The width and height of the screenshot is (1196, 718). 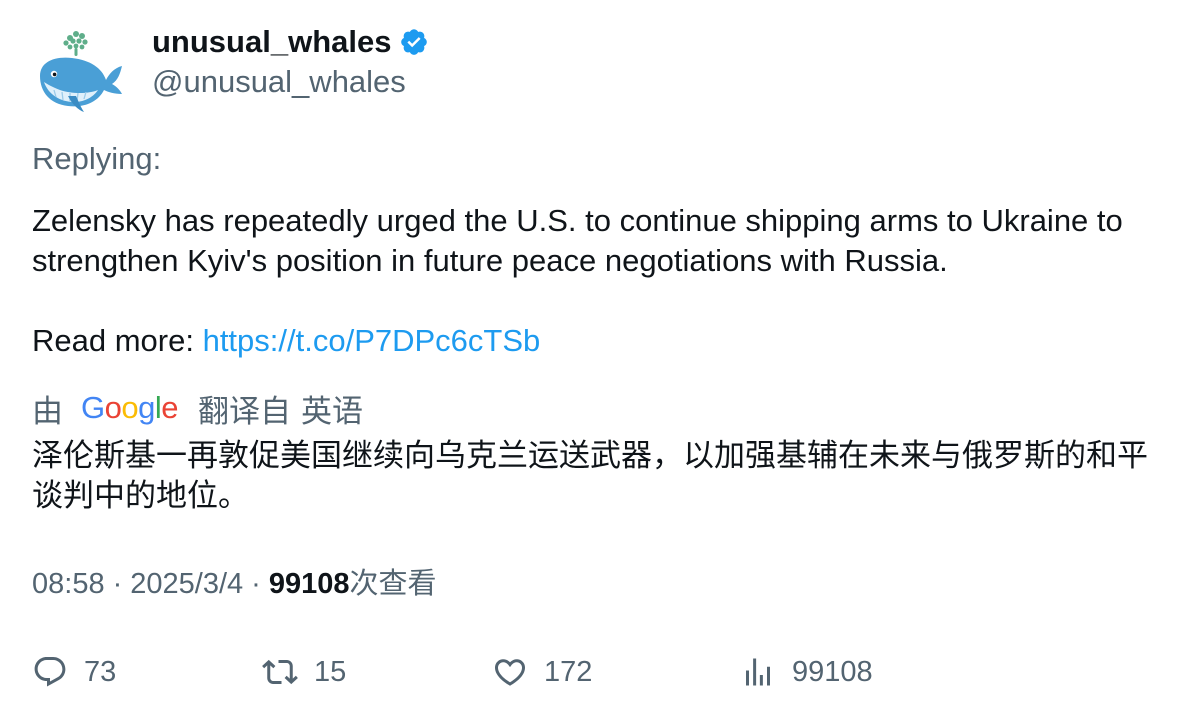 I want to click on whale-logo-icon, so click(x=81, y=71).